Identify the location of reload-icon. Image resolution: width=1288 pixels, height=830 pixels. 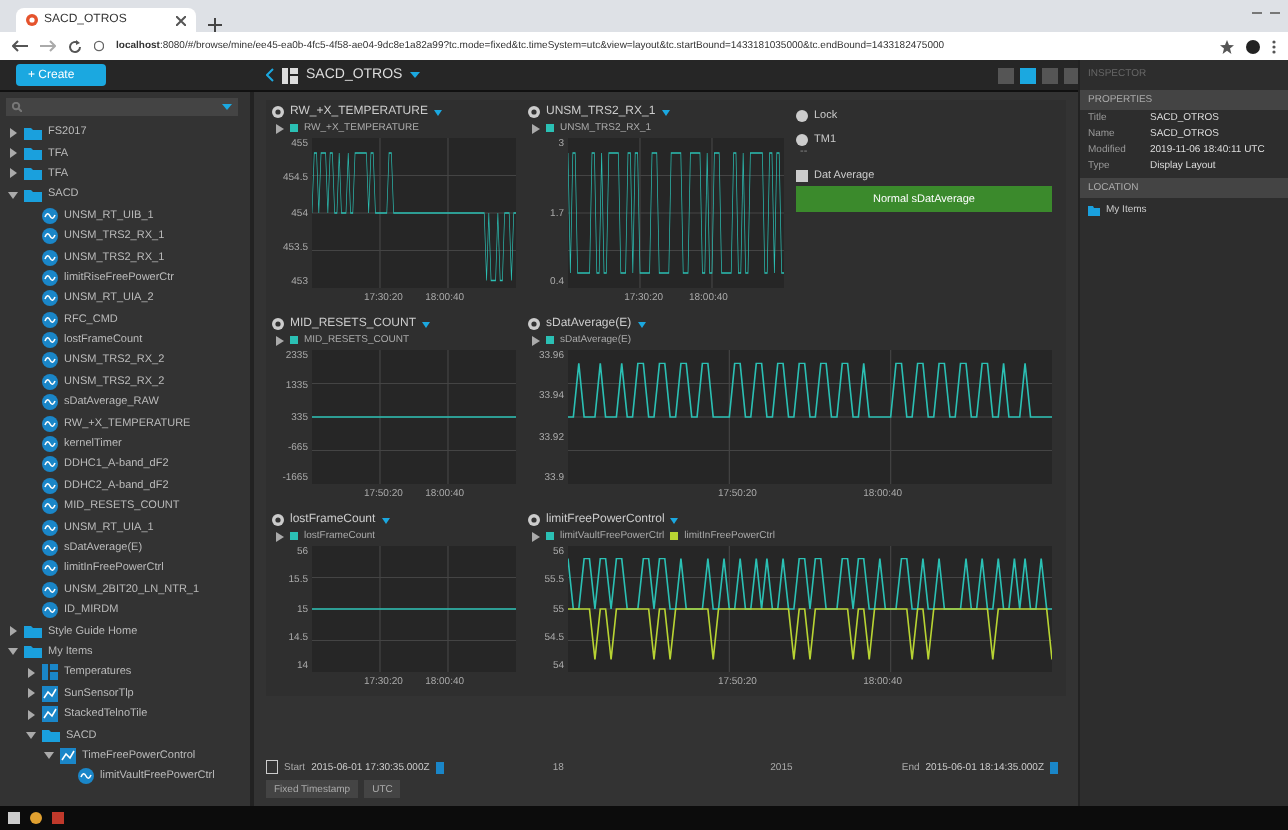
(75, 46).